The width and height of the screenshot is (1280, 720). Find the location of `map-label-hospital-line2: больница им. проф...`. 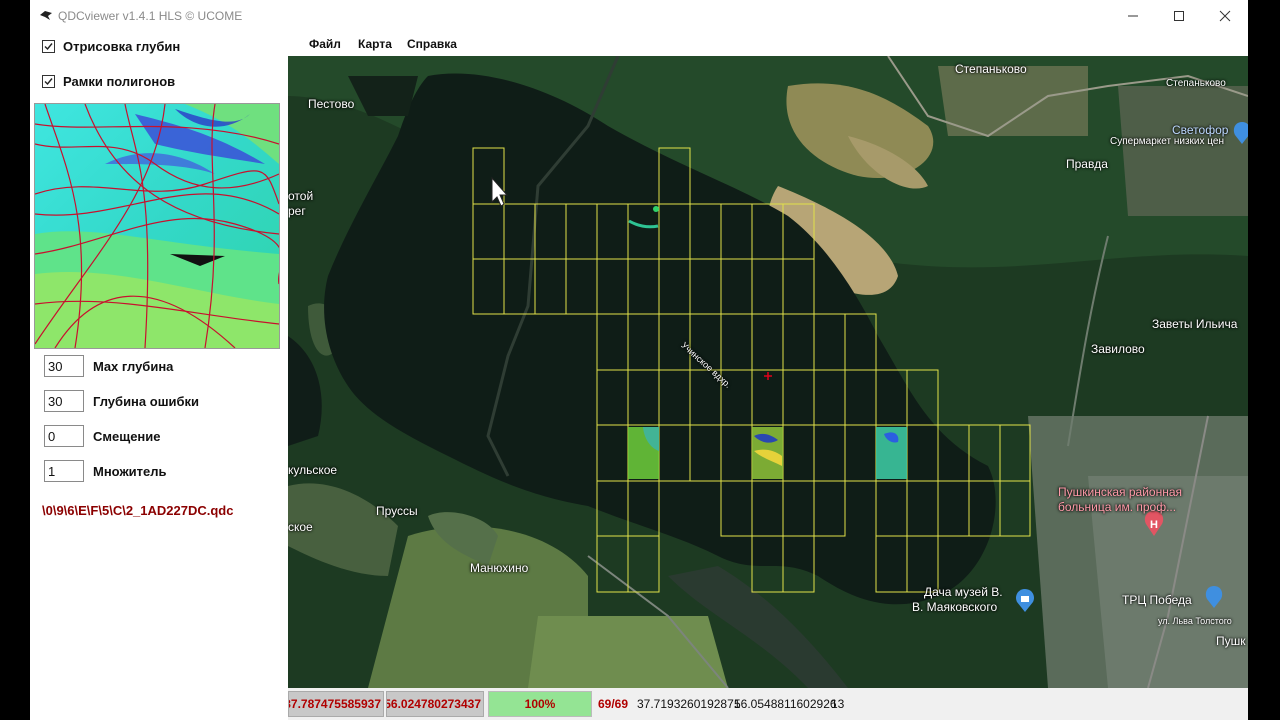

map-label-hospital-line2: больница им. проф... is located at coordinates (1117, 507).